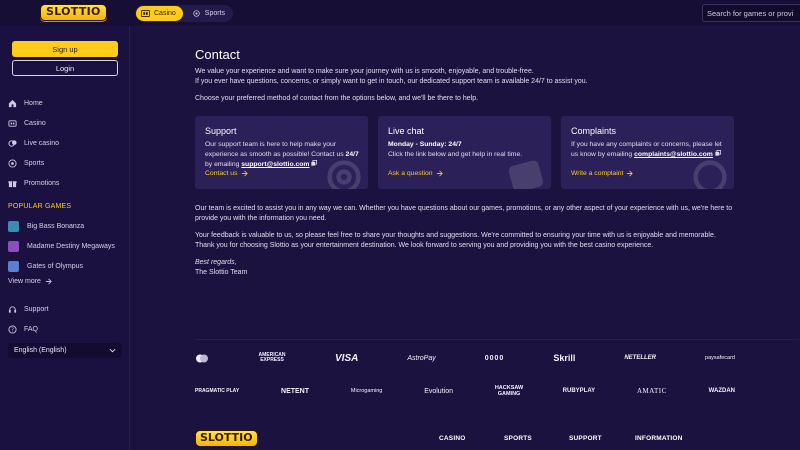  Describe the element at coordinates (518, 438) in the screenshot. I see `footer-col-sports: SPORTS` at that location.